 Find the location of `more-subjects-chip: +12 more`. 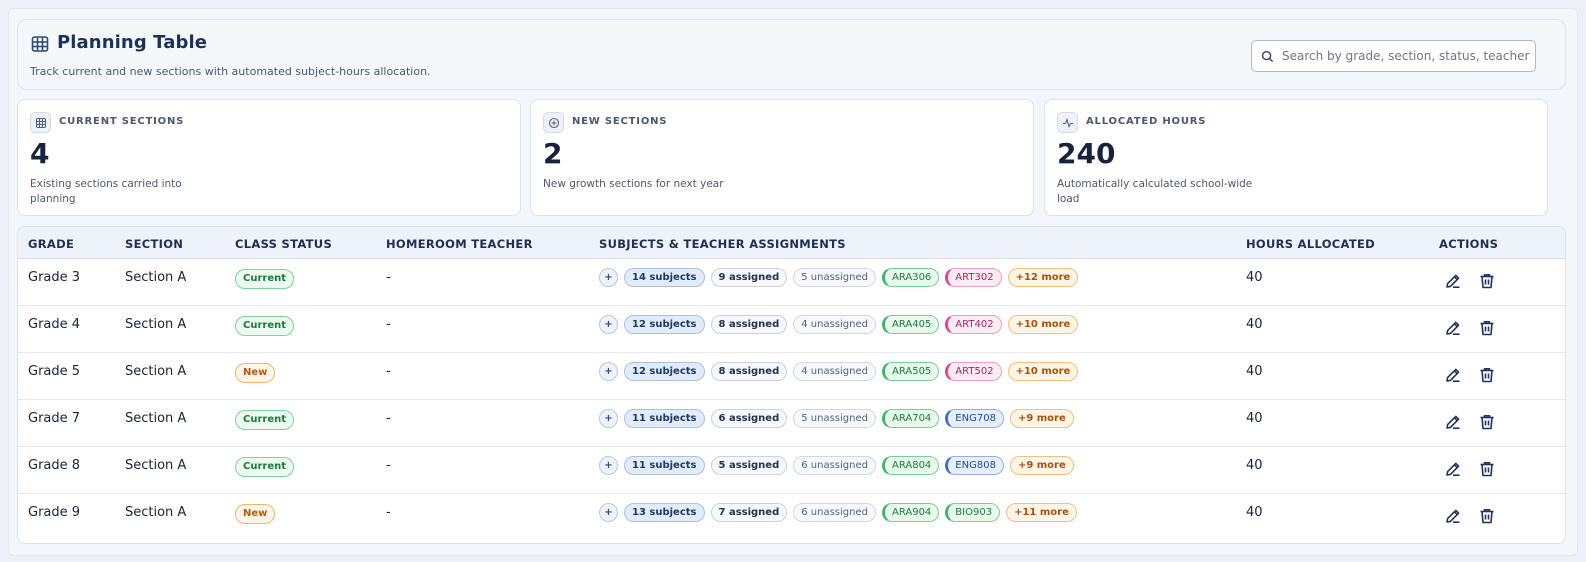

more-subjects-chip: +12 more is located at coordinates (1043, 277).